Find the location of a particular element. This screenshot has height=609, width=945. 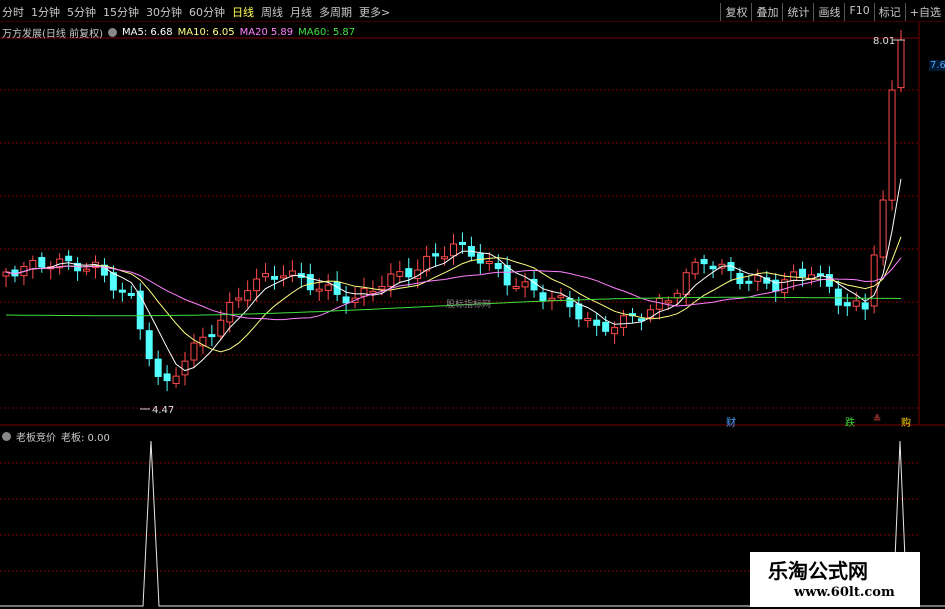

ma5-label: MA5: 6.68 is located at coordinates (147, 32).